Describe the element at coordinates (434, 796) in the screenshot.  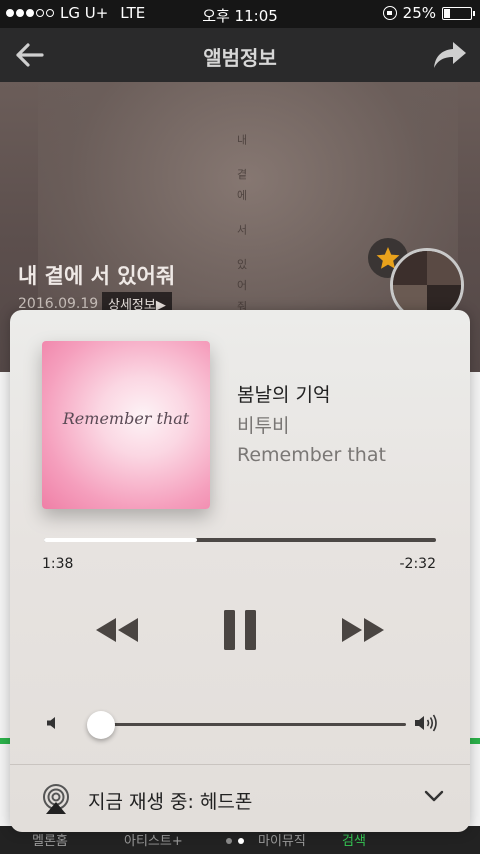
I see `chevron-down-icon` at that location.